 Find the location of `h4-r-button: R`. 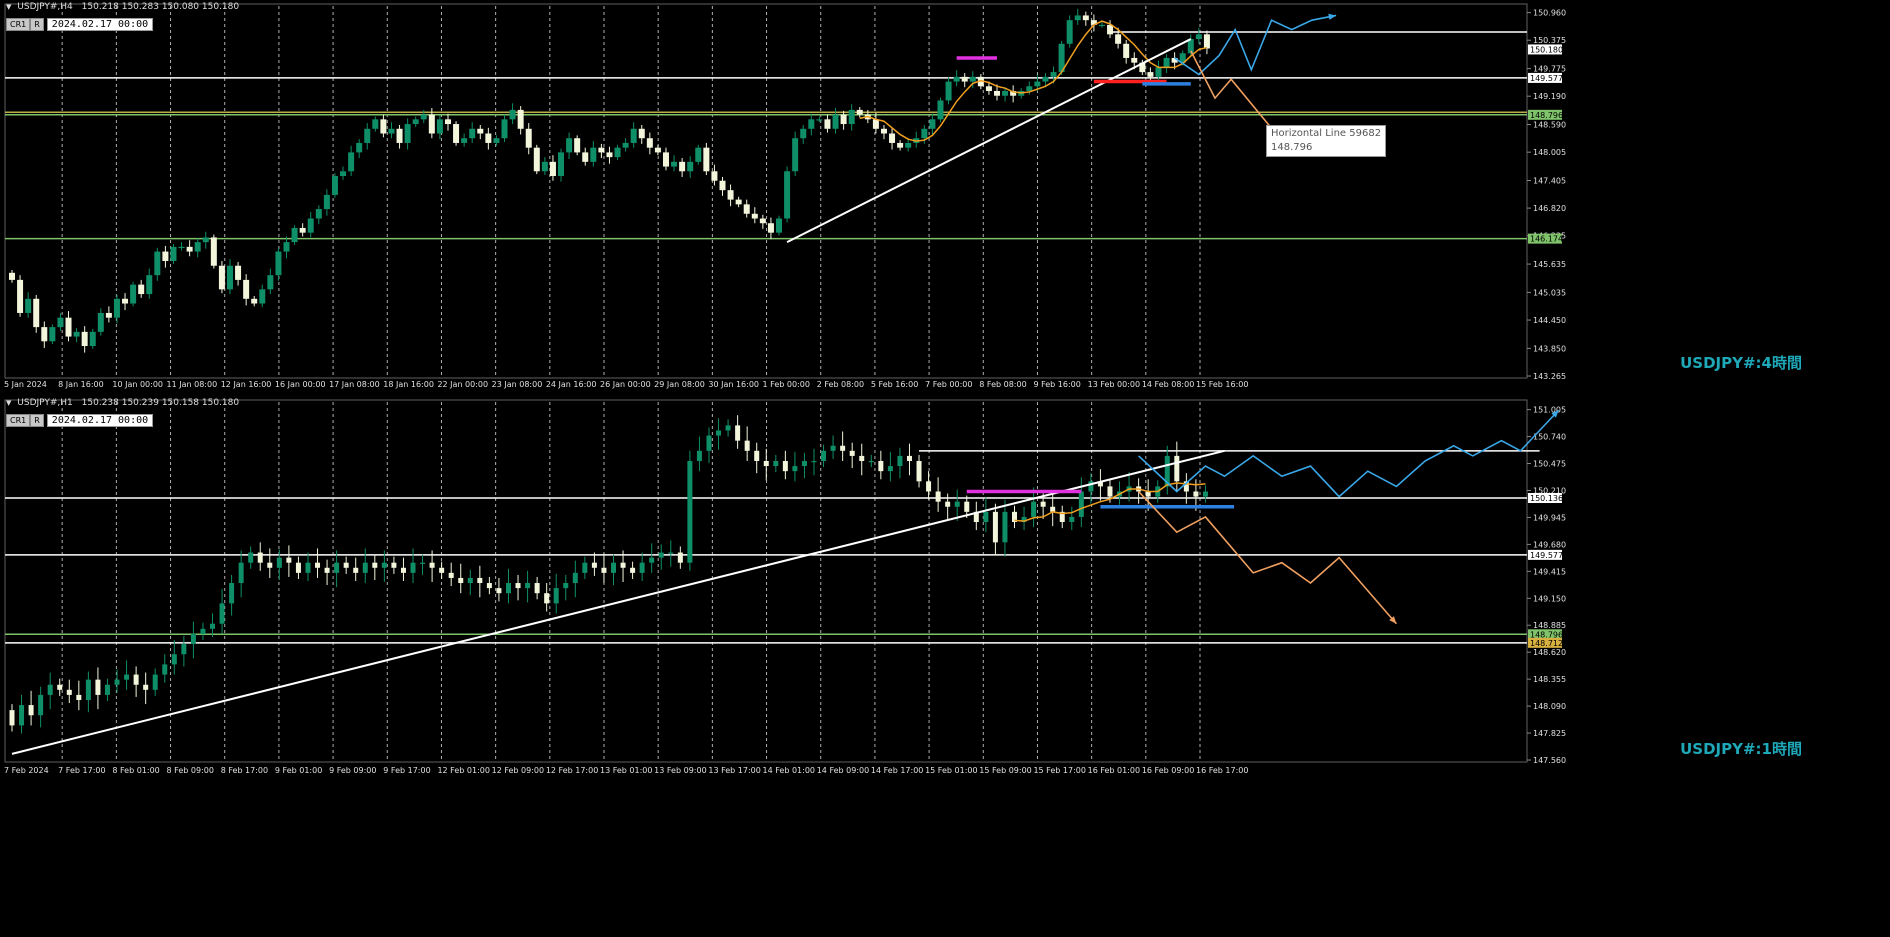

h4-r-button: R is located at coordinates (37, 24).